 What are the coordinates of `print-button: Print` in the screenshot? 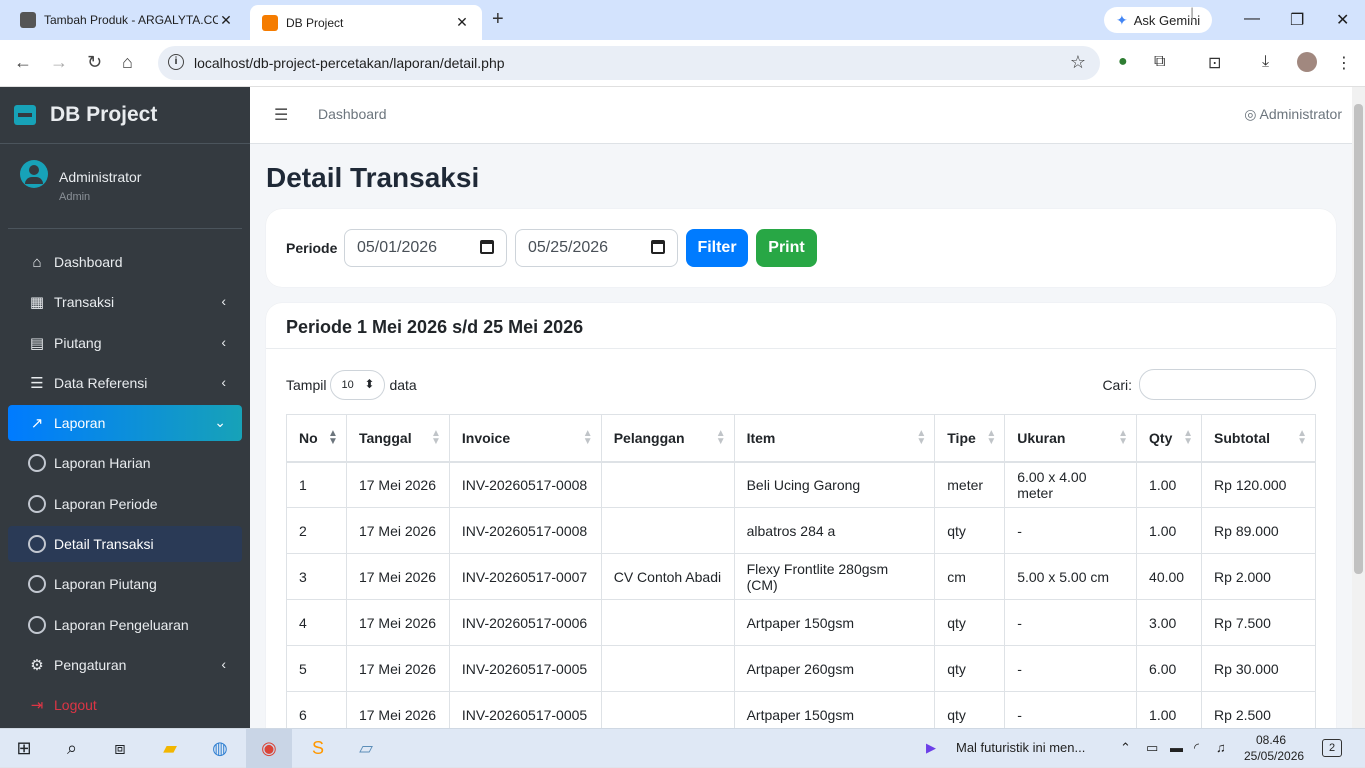 It's located at (786, 248).